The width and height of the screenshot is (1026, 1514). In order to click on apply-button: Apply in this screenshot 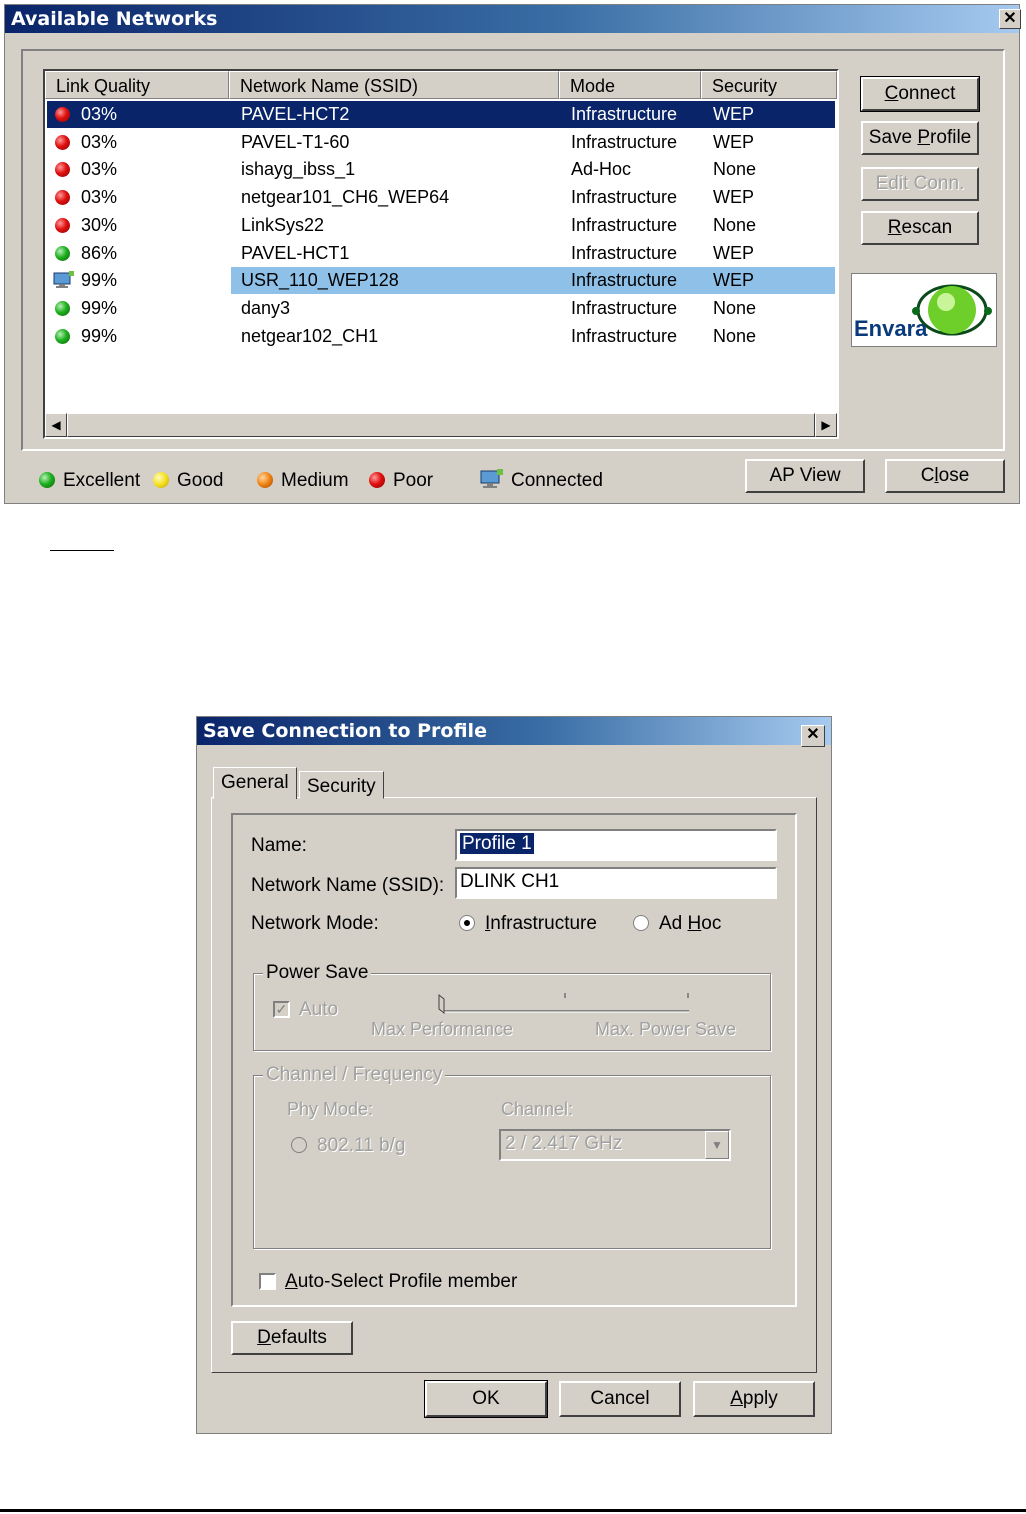, I will do `click(754, 1399)`.